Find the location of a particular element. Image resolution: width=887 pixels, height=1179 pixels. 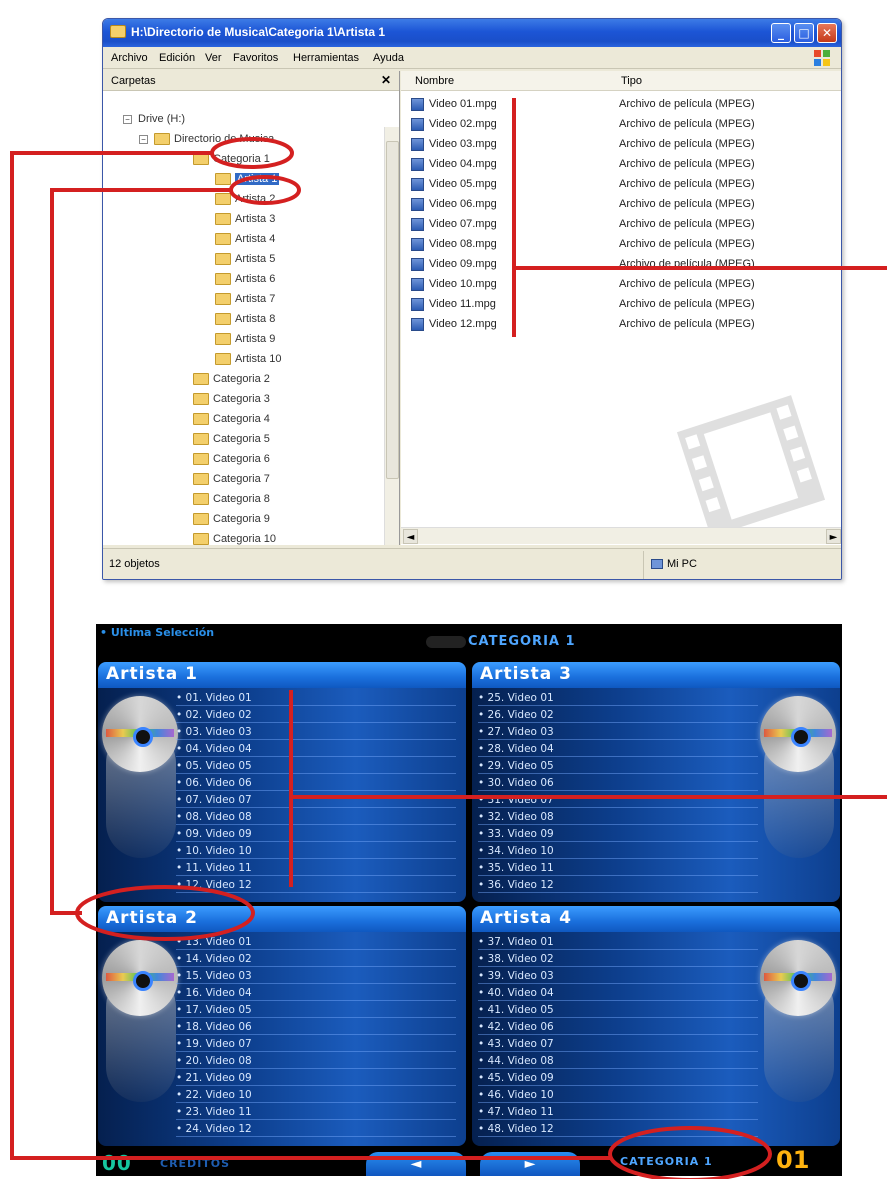

song-item: • 47. Video 11 is located at coordinates (618, 1112).